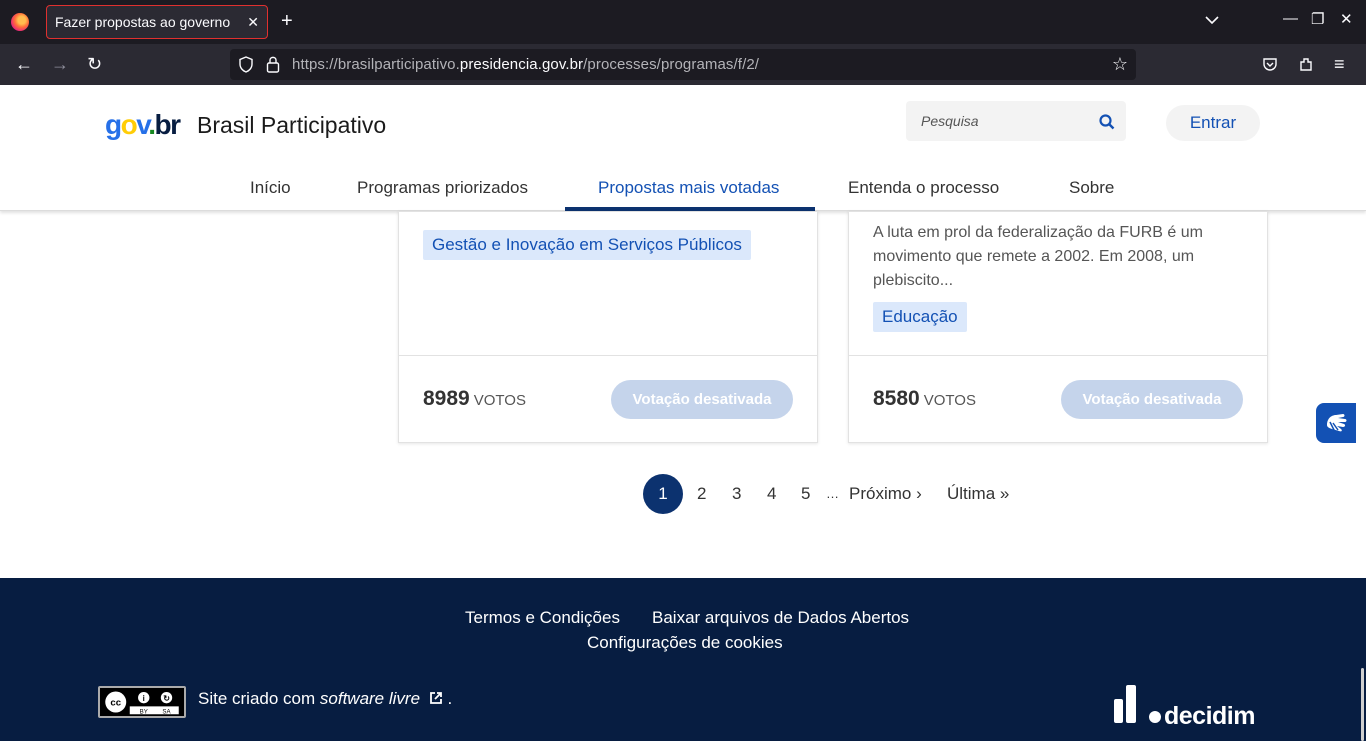  I want to click on nav-item-programas: Programas priorizados, so click(442, 188).